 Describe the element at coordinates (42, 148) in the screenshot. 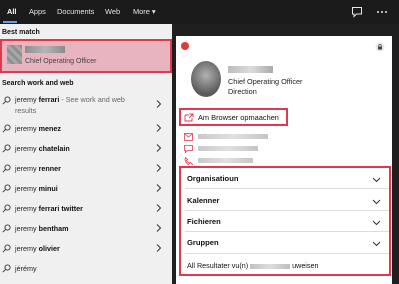

I see `suggestion-text: jeremy chatelain` at that location.